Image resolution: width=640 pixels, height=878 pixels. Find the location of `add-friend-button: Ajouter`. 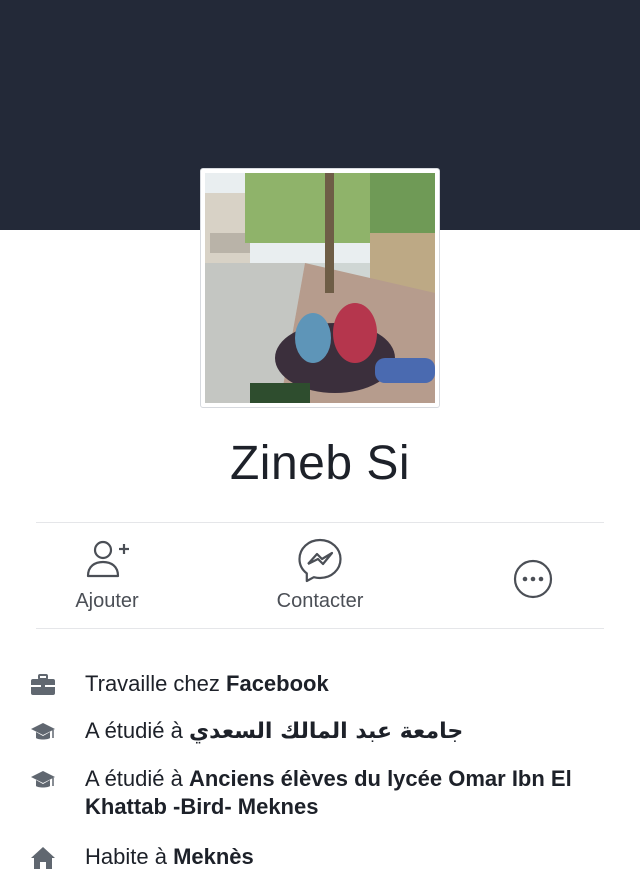

add-friend-button: Ajouter is located at coordinates (107, 574).